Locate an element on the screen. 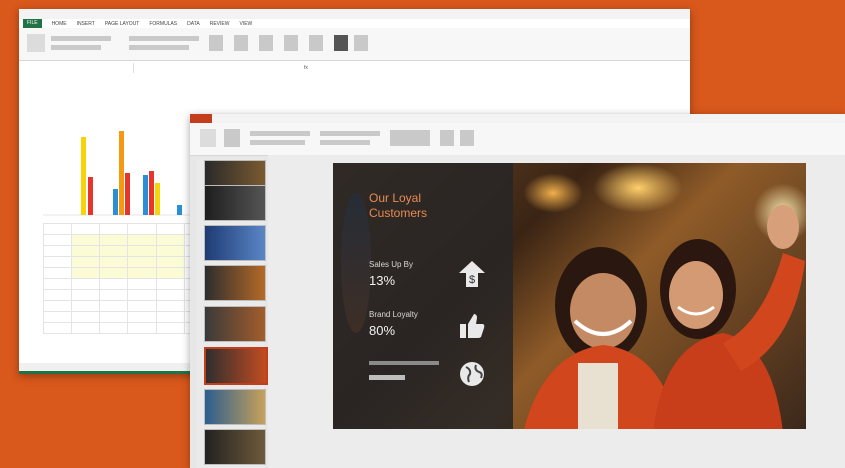 The width and height of the screenshot is (845, 468). stat-value-global is located at coordinates (387, 377).